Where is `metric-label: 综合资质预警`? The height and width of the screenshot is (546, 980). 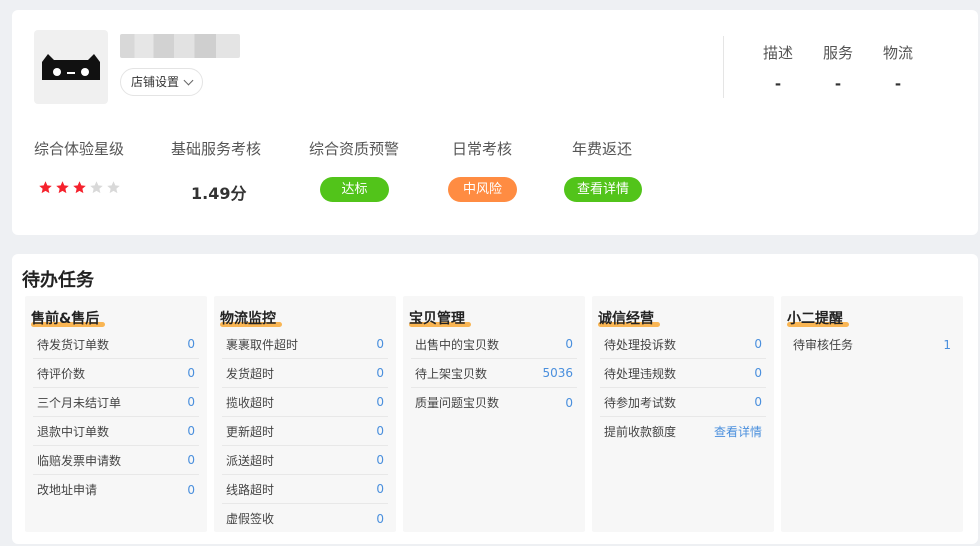 metric-label: 综合资质预警 is located at coordinates (354, 149).